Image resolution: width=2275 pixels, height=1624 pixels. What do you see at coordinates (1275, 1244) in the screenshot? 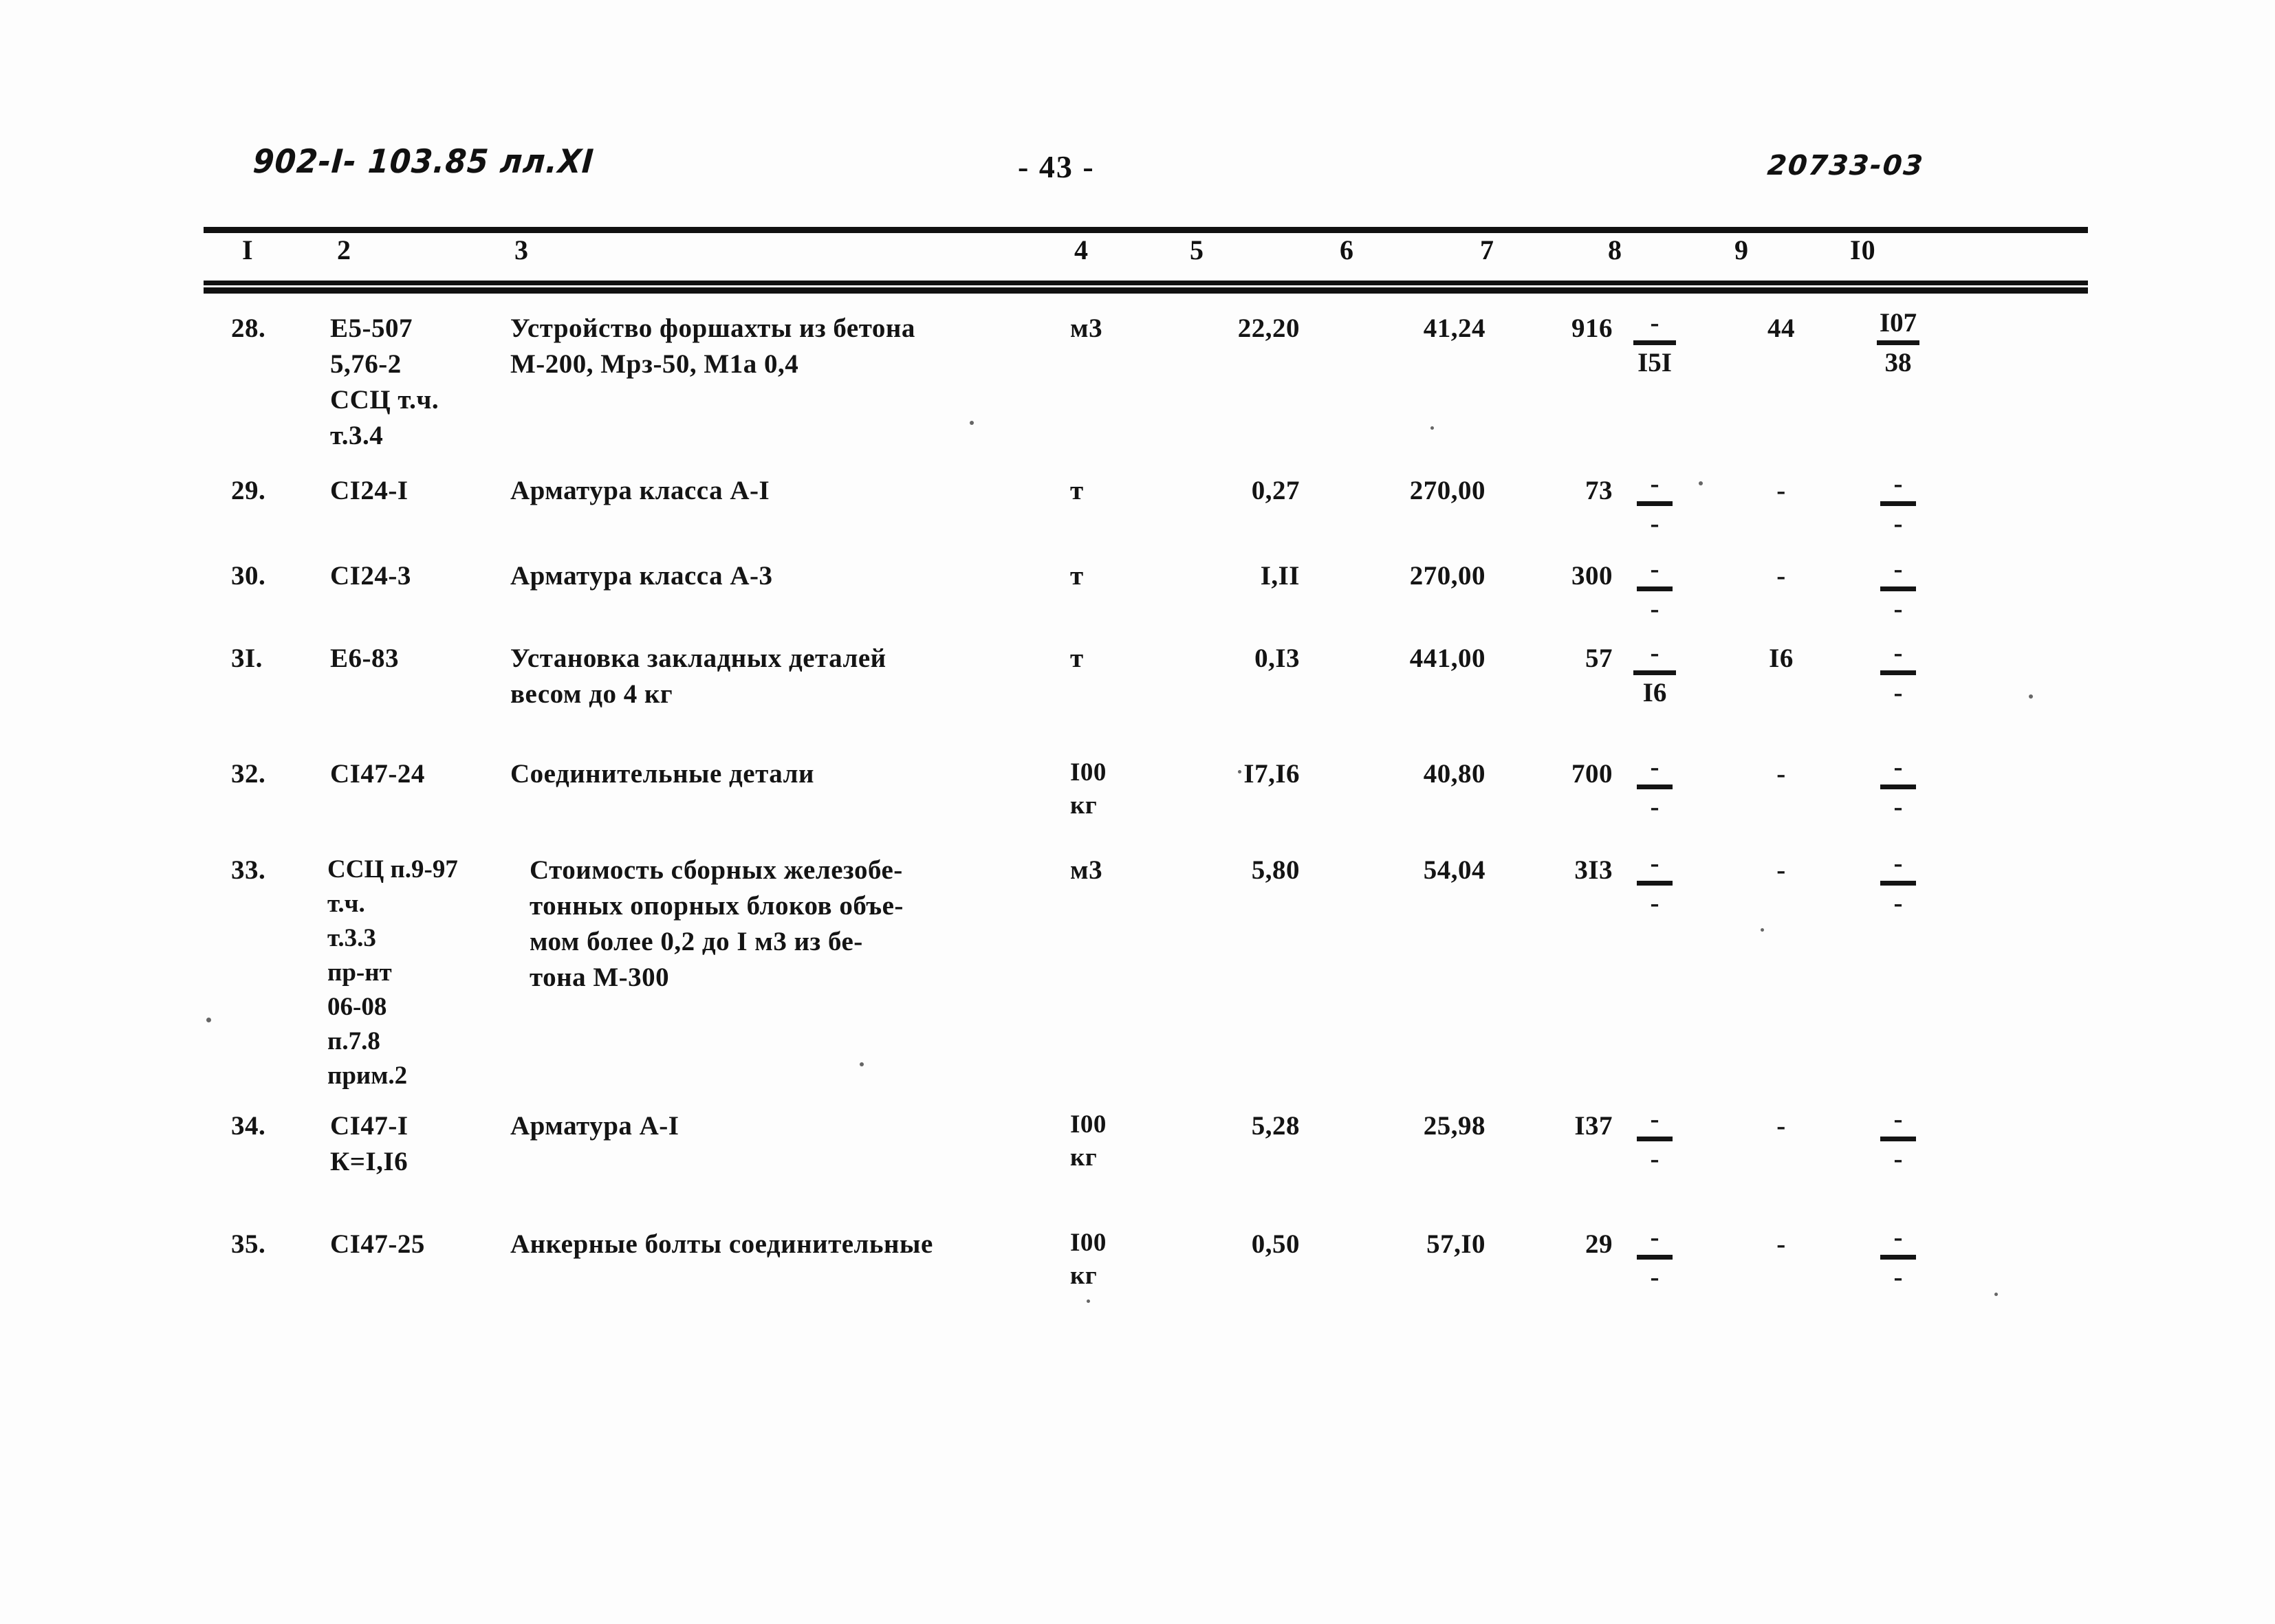
I see `row-quantity: 0,50` at bounding box center [1275, 1244].